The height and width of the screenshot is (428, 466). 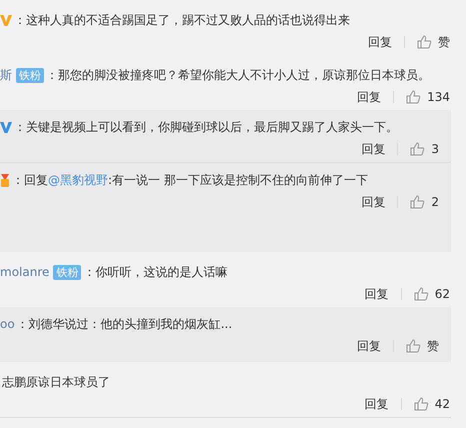 I want to click on like-count: 134, so click(x=438, y=97).